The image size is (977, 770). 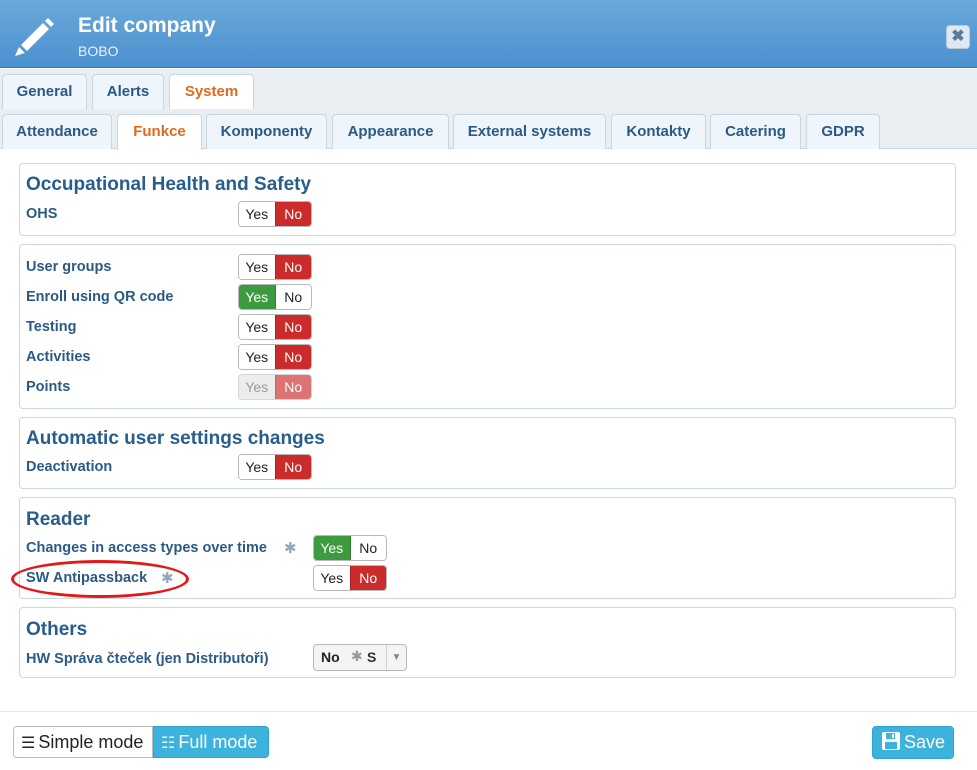 I want to click on tab-system: System, so click(x=211, y=92).